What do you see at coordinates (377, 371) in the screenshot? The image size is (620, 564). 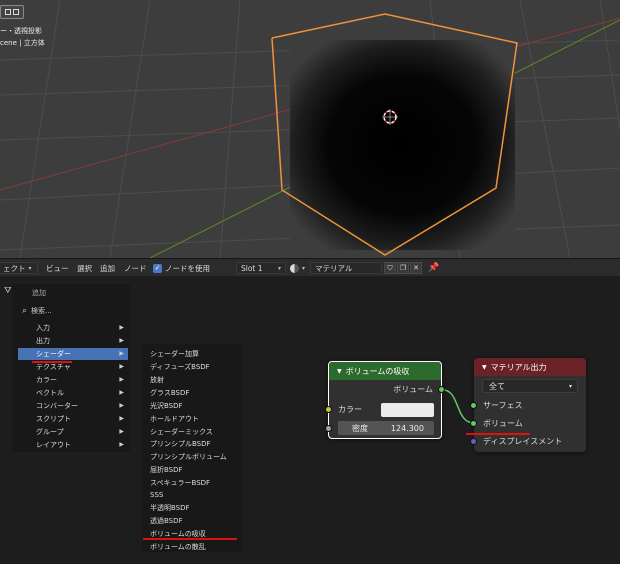 I see `node-title: ボリュームの吸収` at bounding box center [377, 371].